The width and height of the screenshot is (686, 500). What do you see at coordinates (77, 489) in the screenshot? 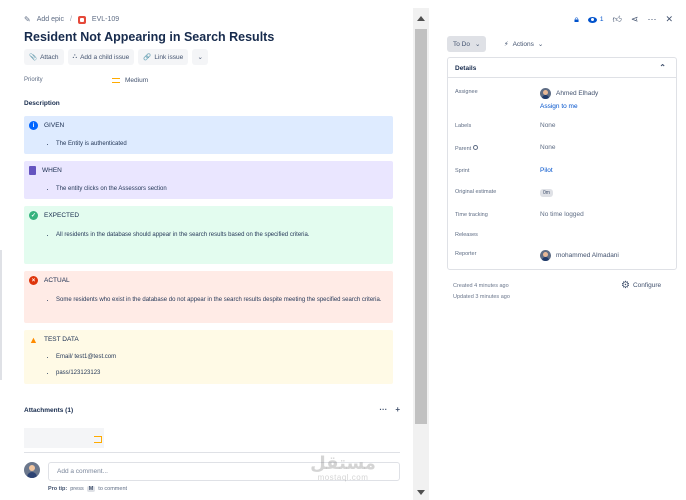
I see `protip-press: press` at bounding box center [77, 489].